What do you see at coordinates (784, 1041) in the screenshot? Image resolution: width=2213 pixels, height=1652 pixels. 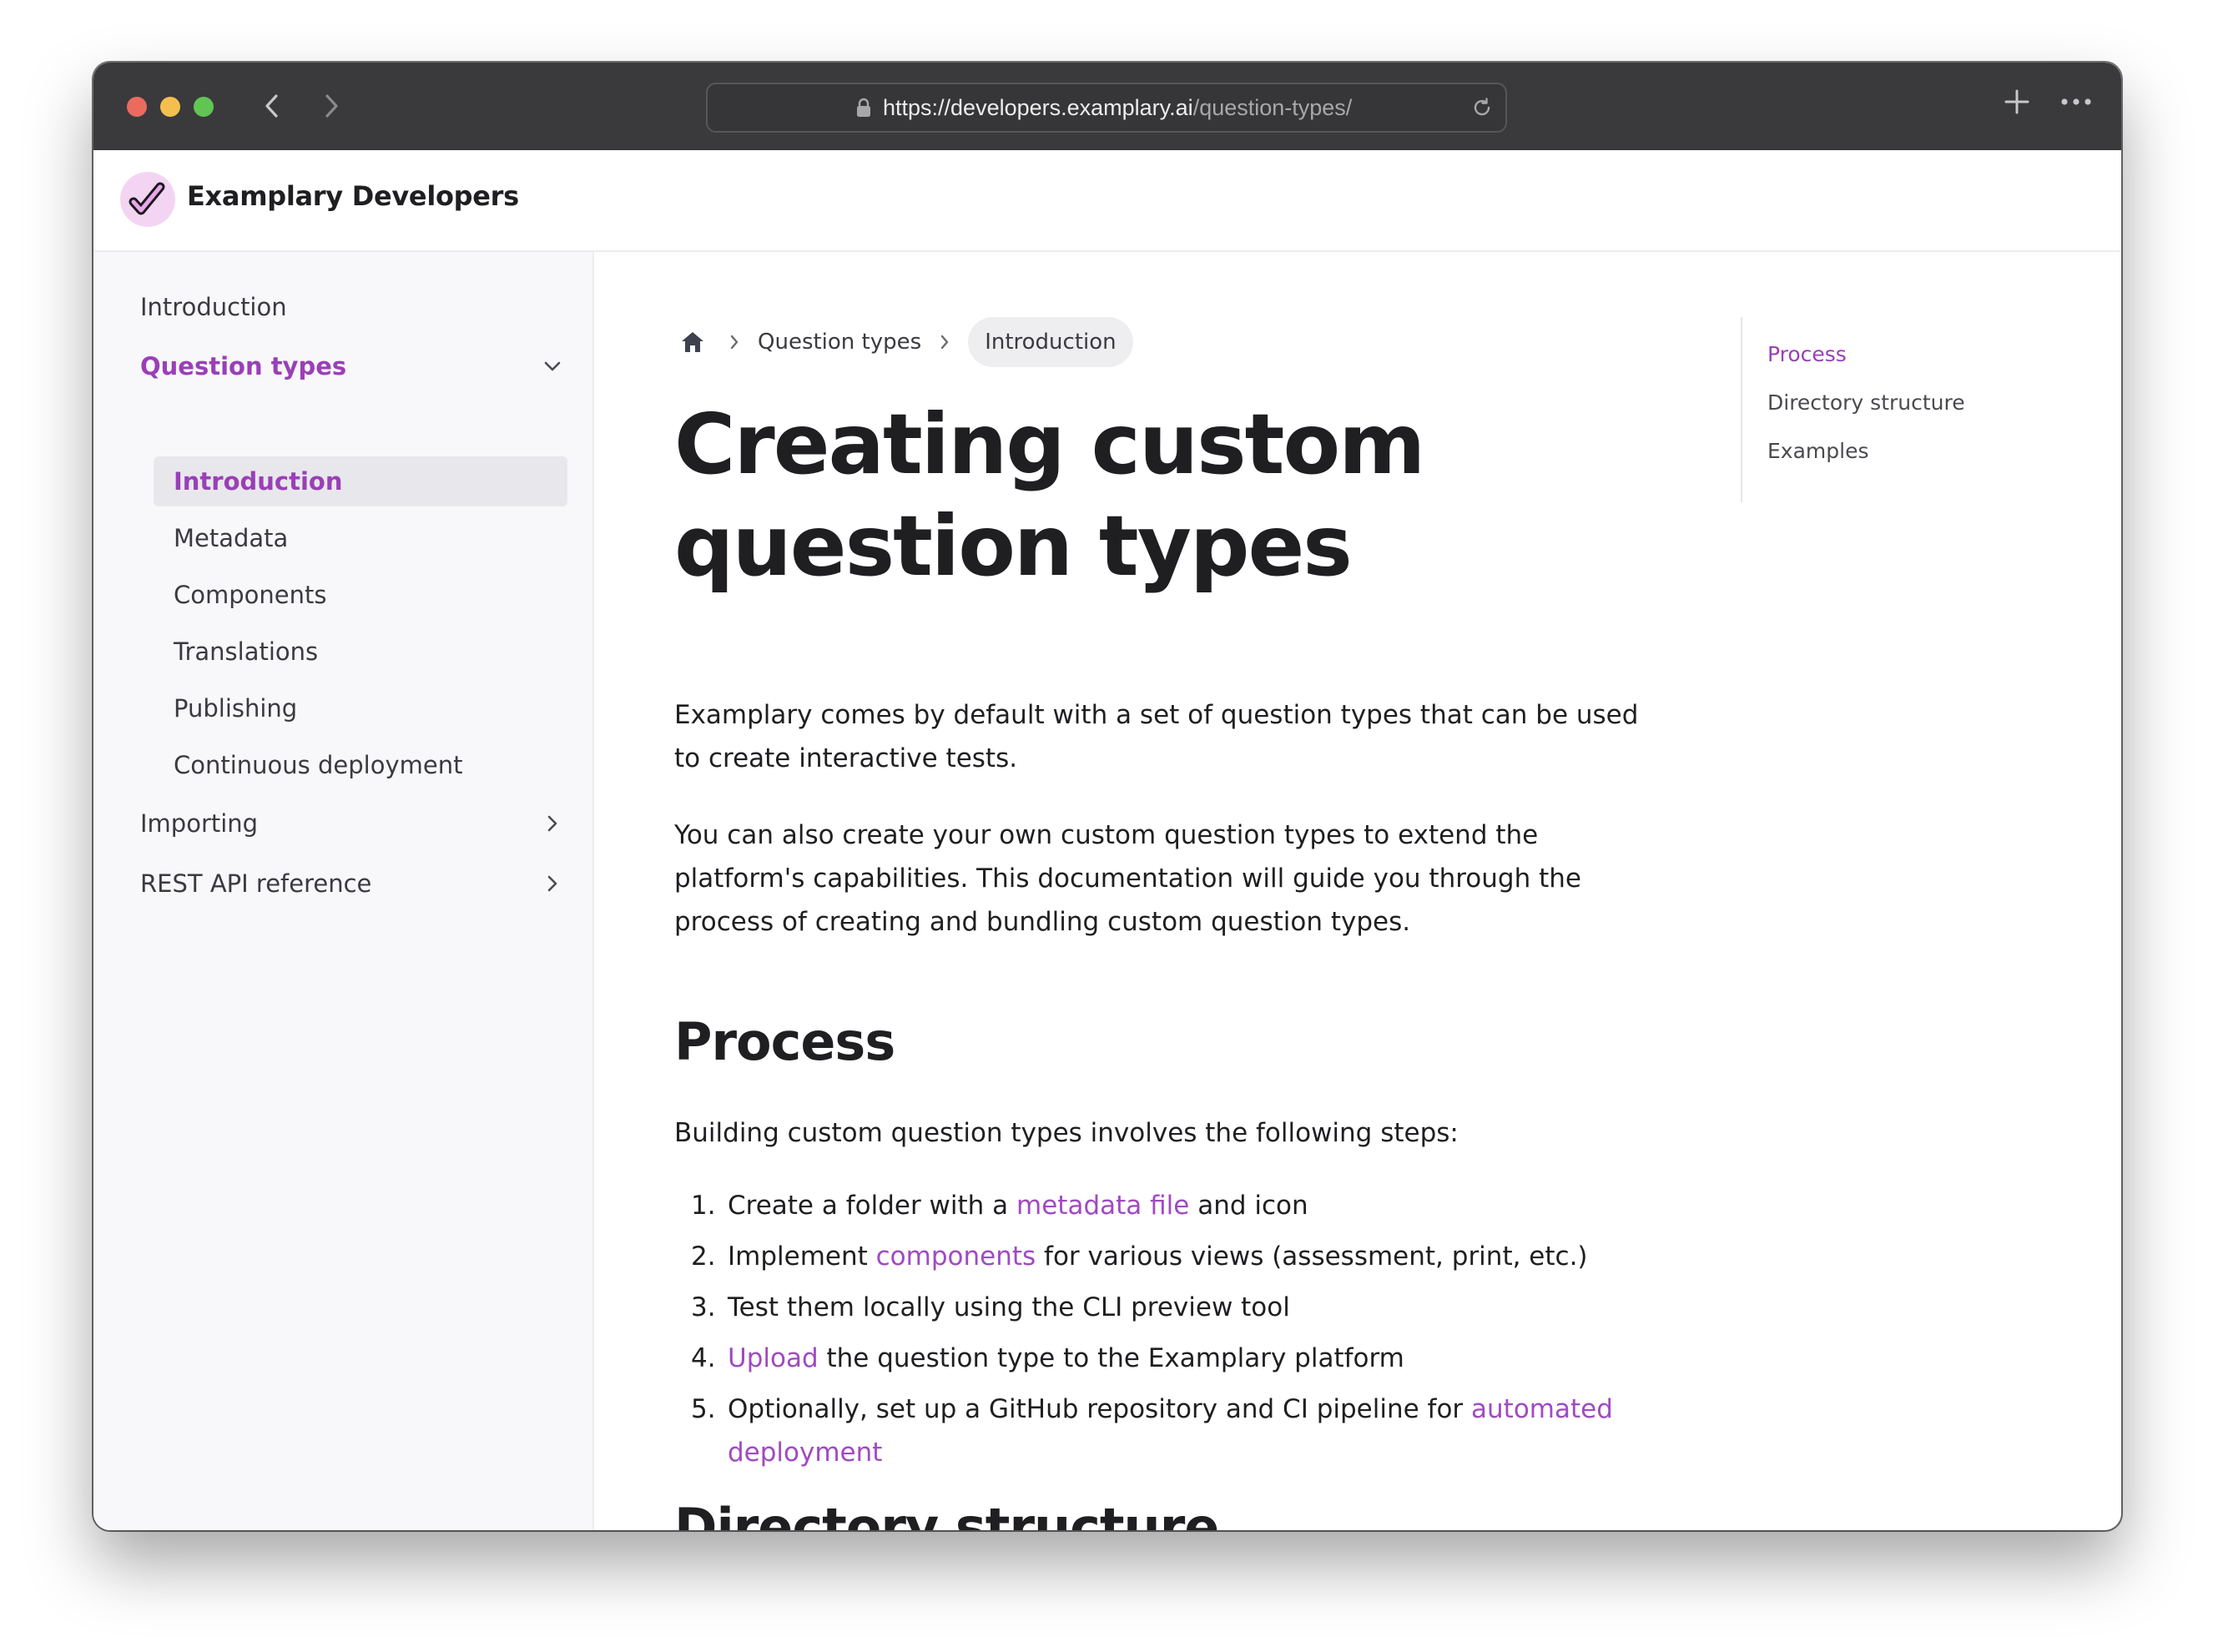 I see `process-heading: Process` at bounding box center [784, 1041].